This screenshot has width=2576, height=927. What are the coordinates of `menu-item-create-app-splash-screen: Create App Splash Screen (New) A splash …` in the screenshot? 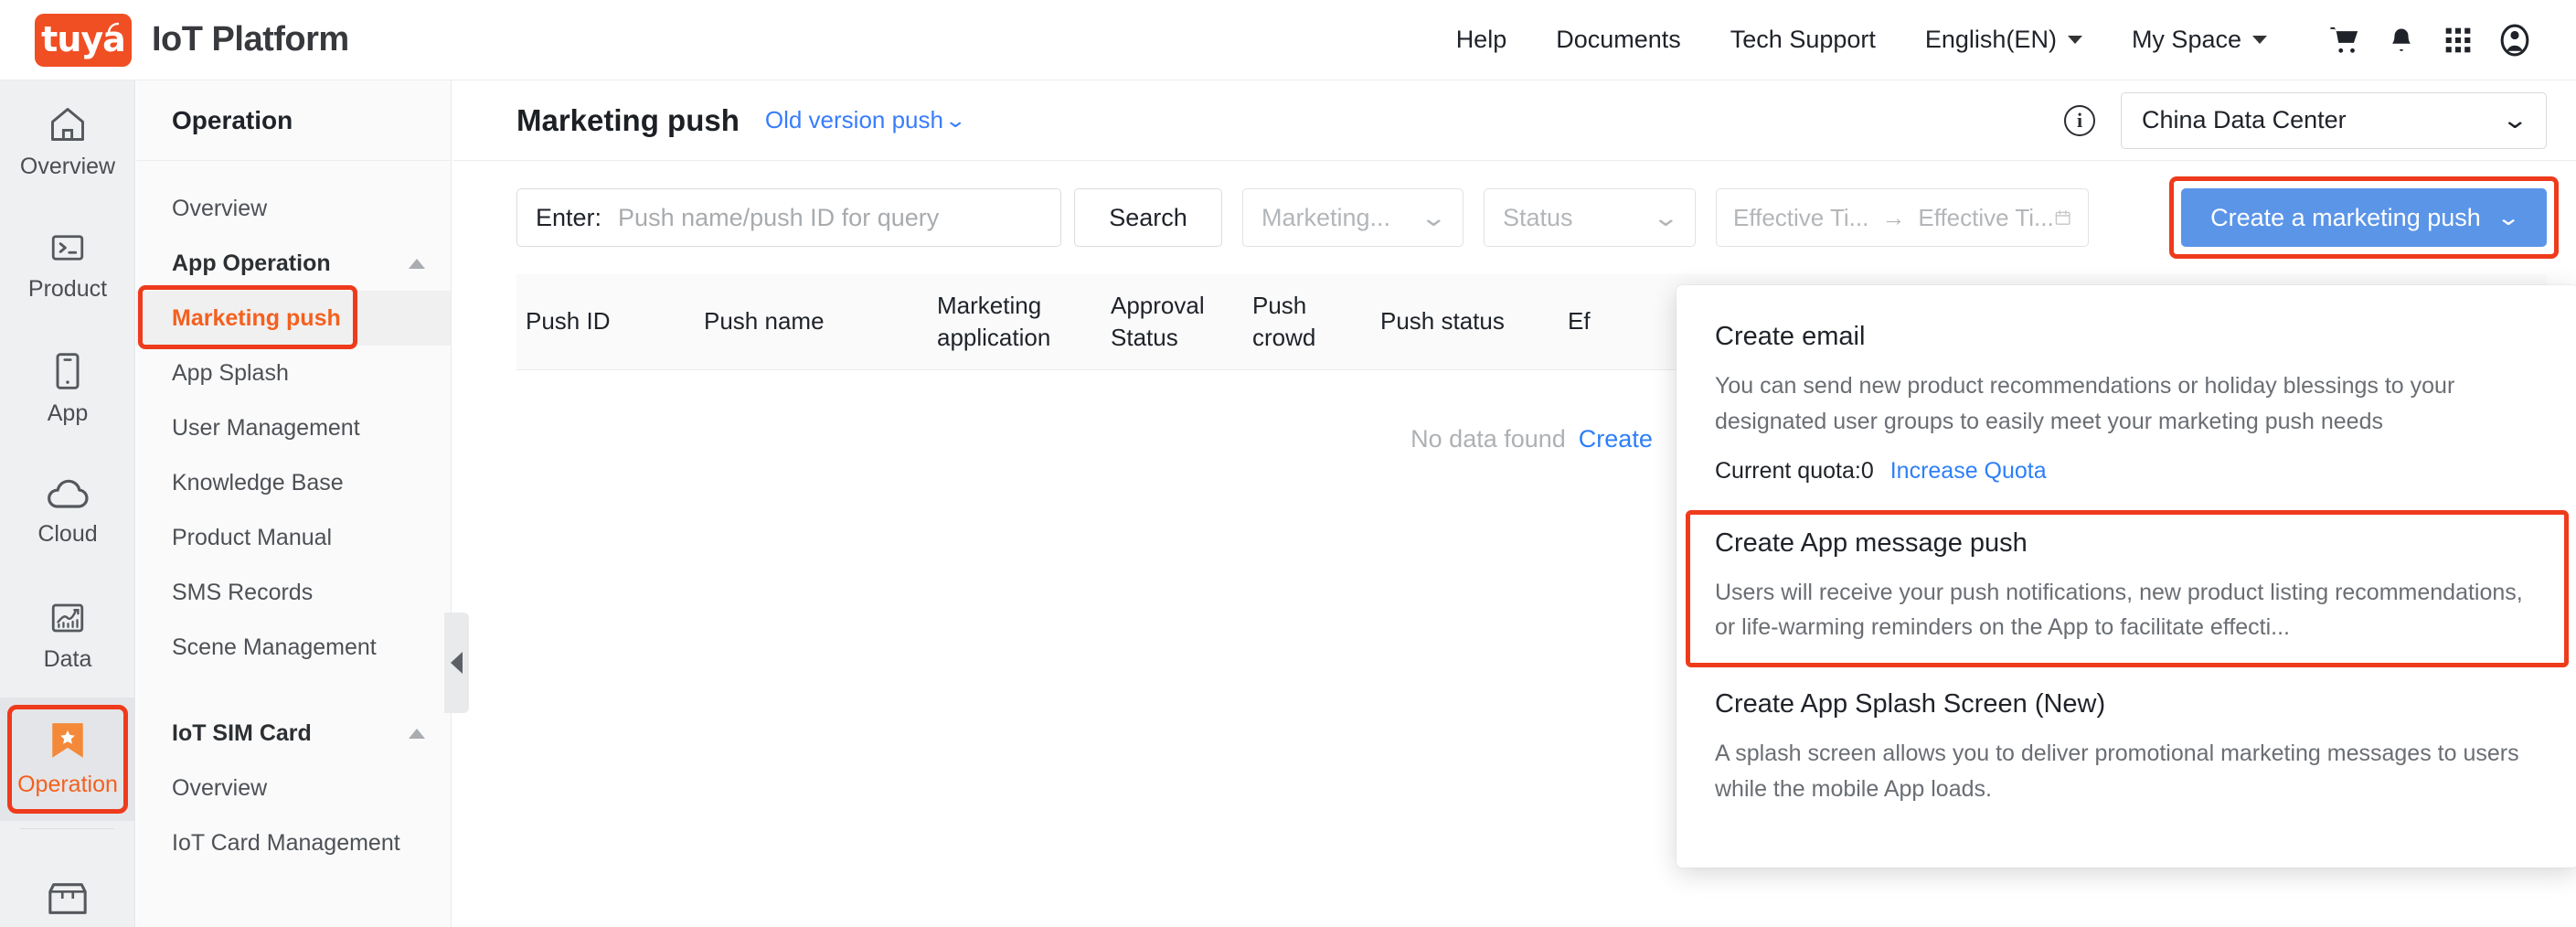 It's located at (2126, 750).